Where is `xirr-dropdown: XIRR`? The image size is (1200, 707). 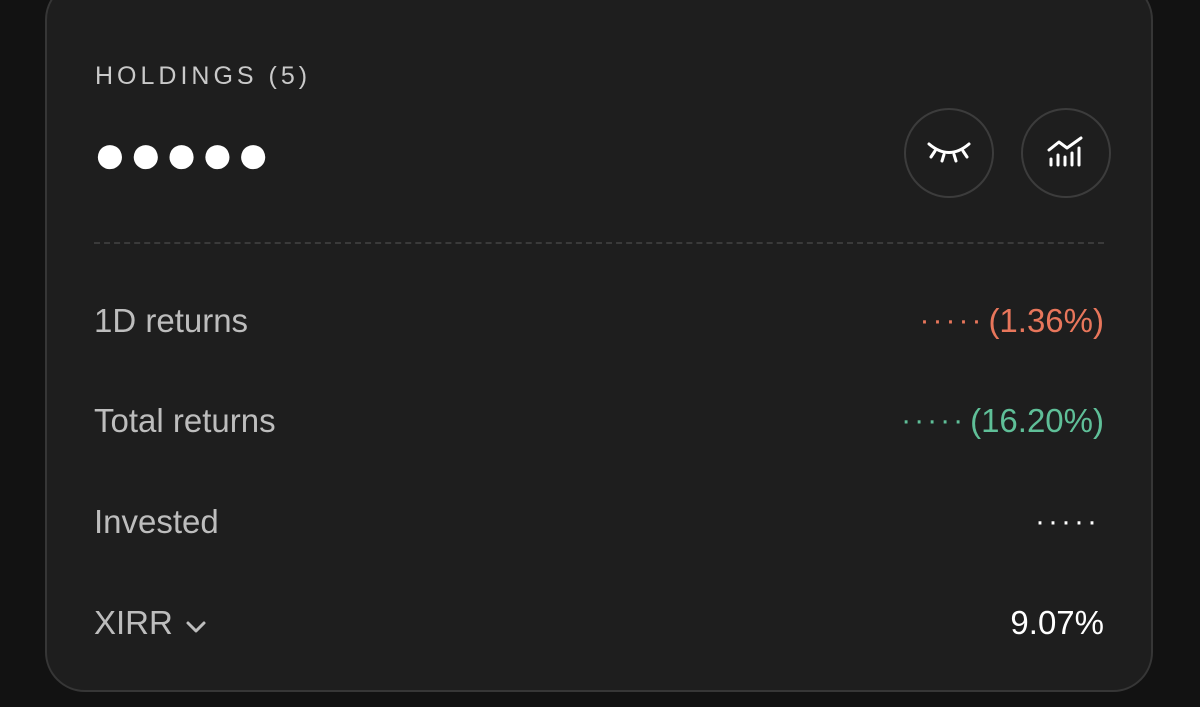
xirr-dropdown: XIRR is located at coordinates (150, 623).